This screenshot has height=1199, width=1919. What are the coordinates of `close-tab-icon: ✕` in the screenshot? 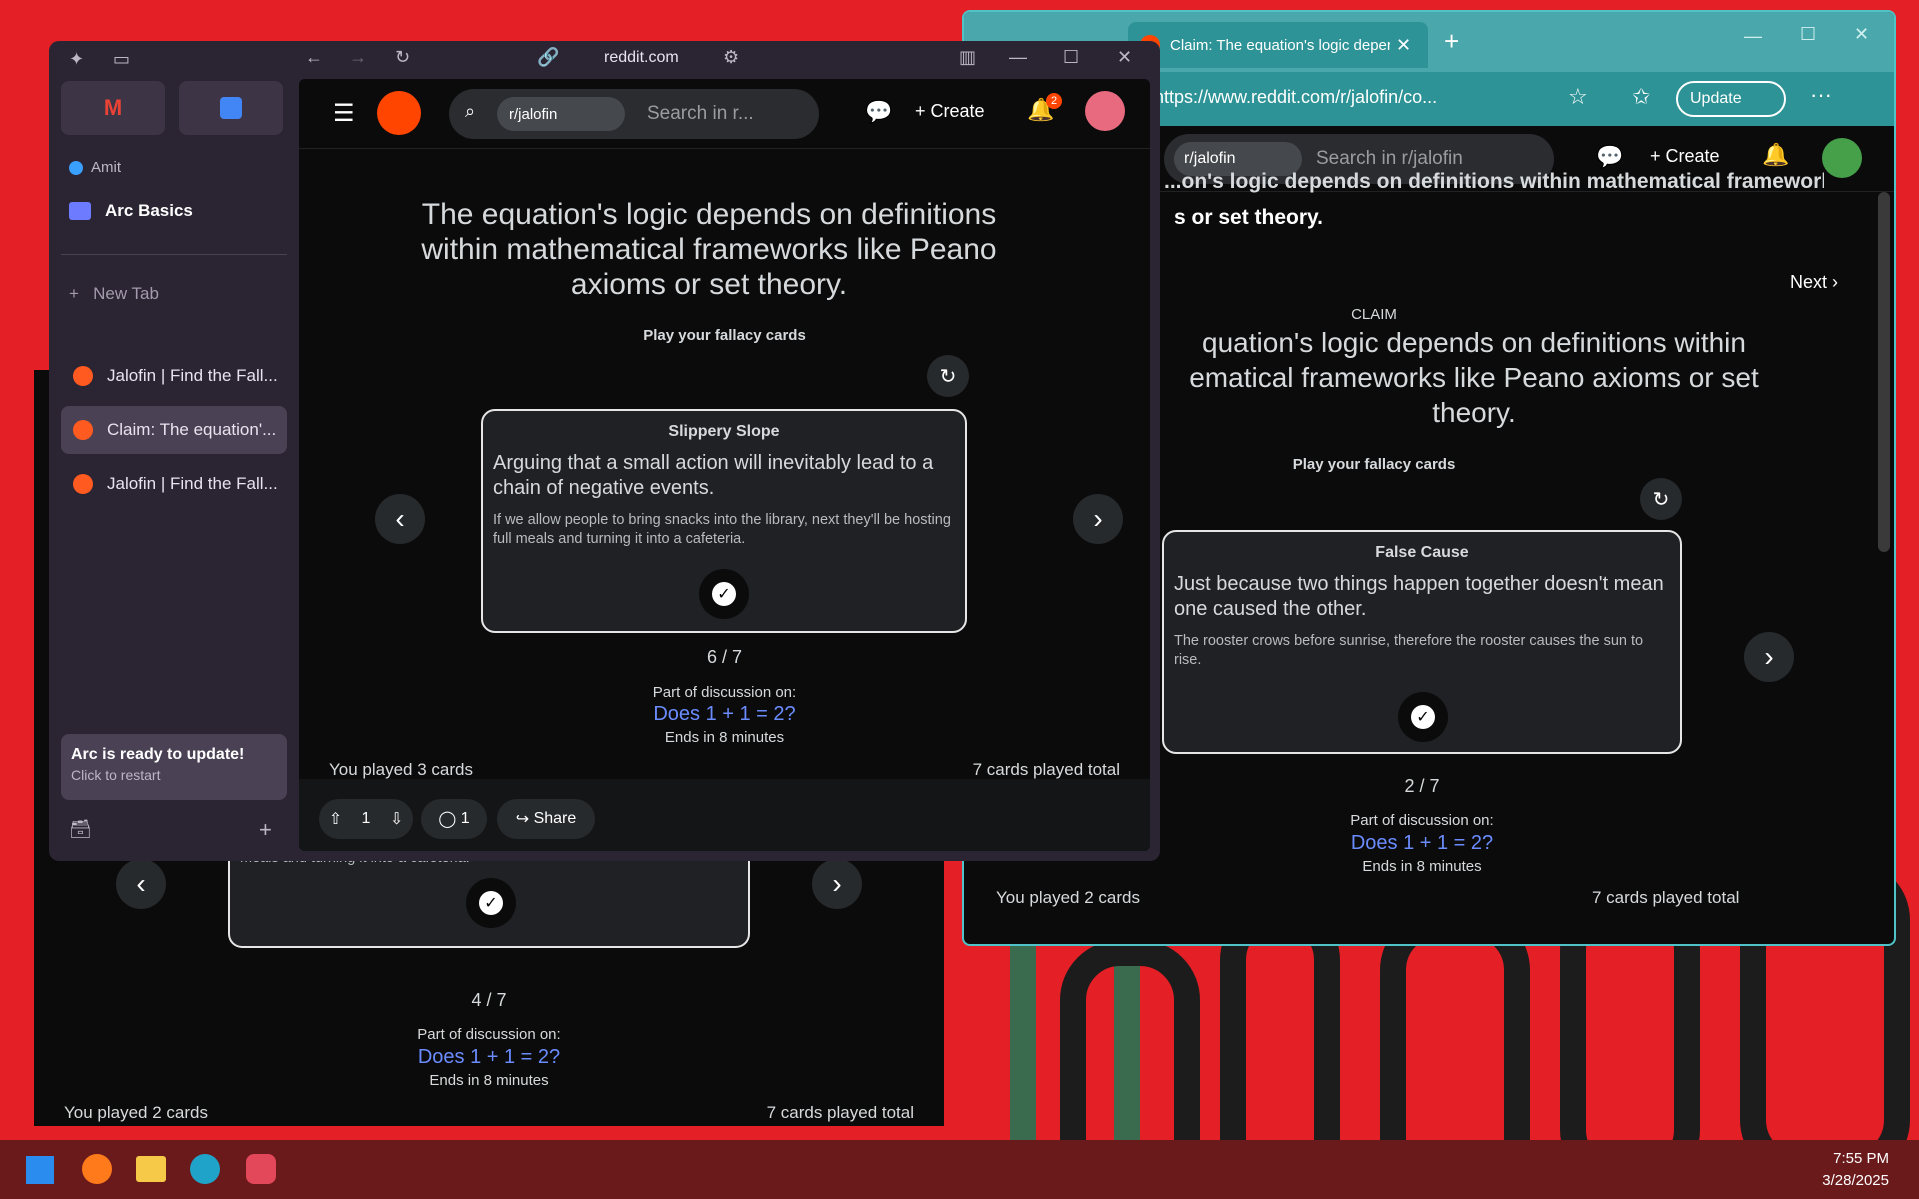 It's located at (1403, 45).